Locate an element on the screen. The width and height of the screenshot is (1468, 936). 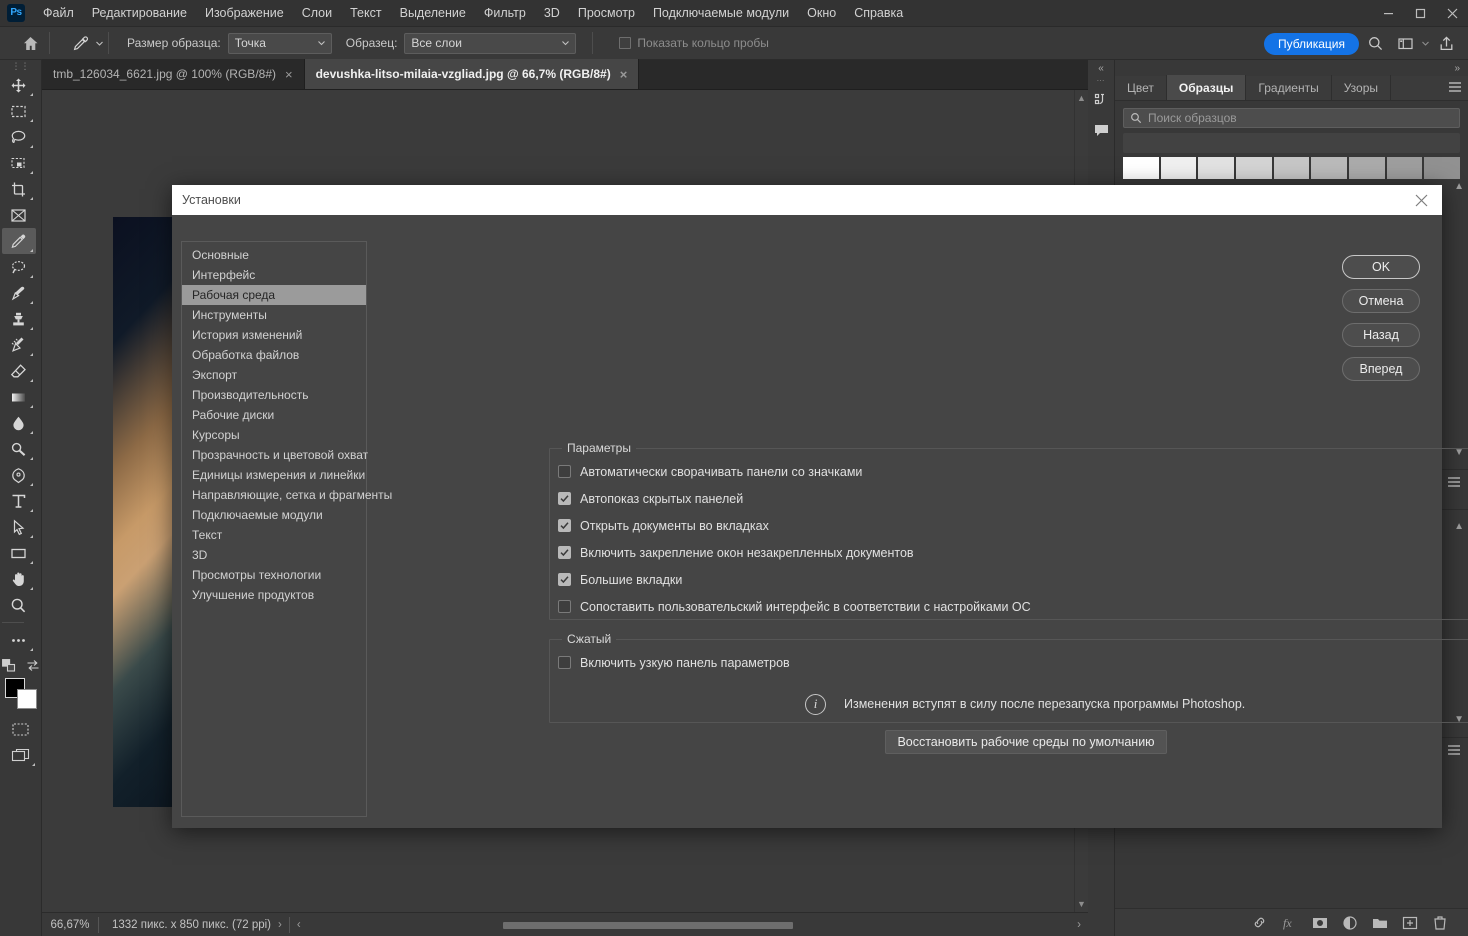
shape-tool is located at coordinates (19, 553).